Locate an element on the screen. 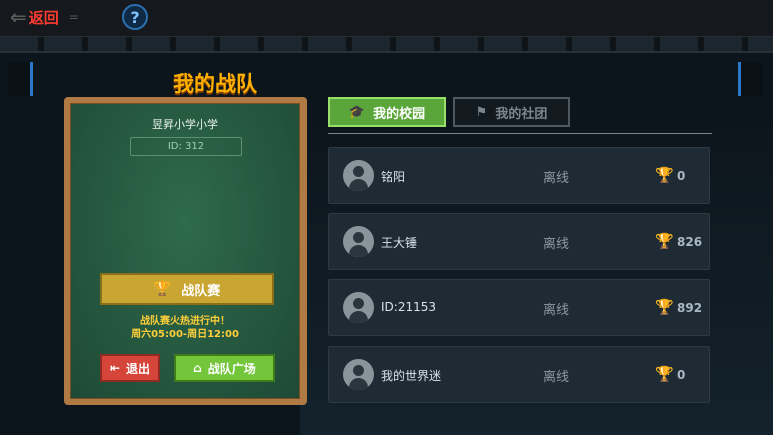  exit-icon: ⇤ is located at coordinates (115, 368).